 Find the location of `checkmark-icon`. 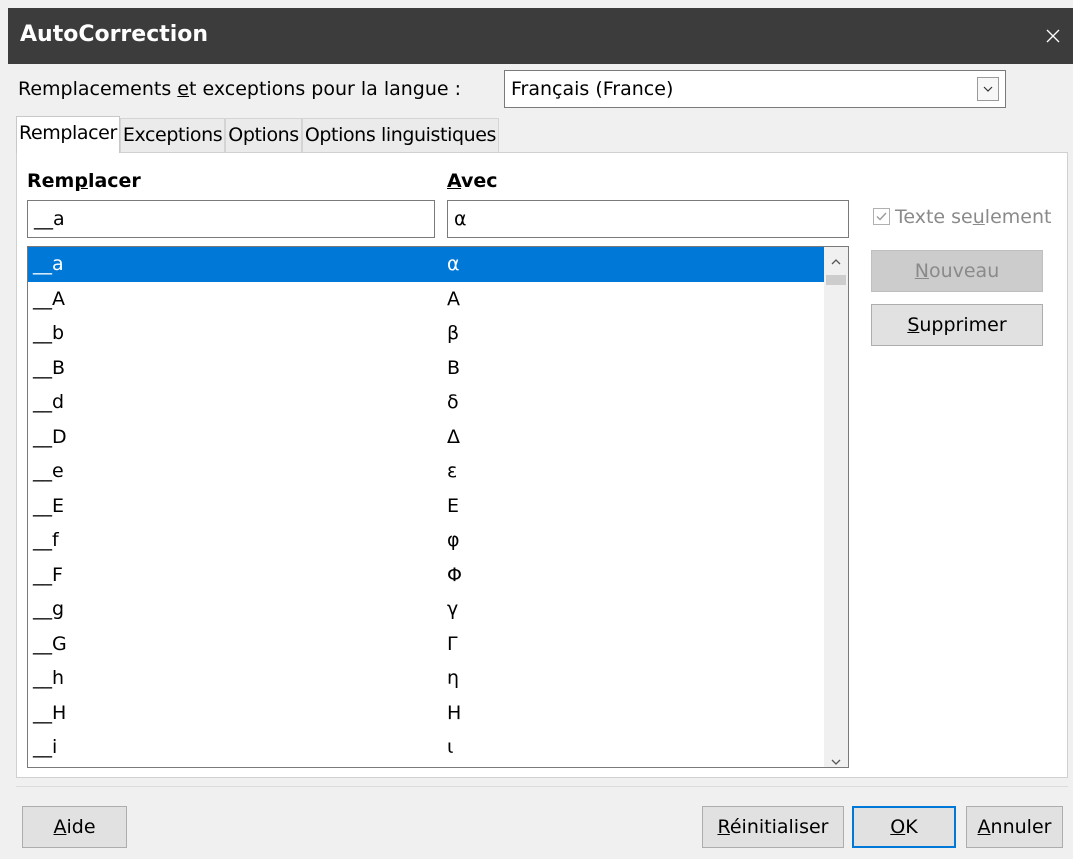

checkmark-icon is located at coordinates (881, 216).